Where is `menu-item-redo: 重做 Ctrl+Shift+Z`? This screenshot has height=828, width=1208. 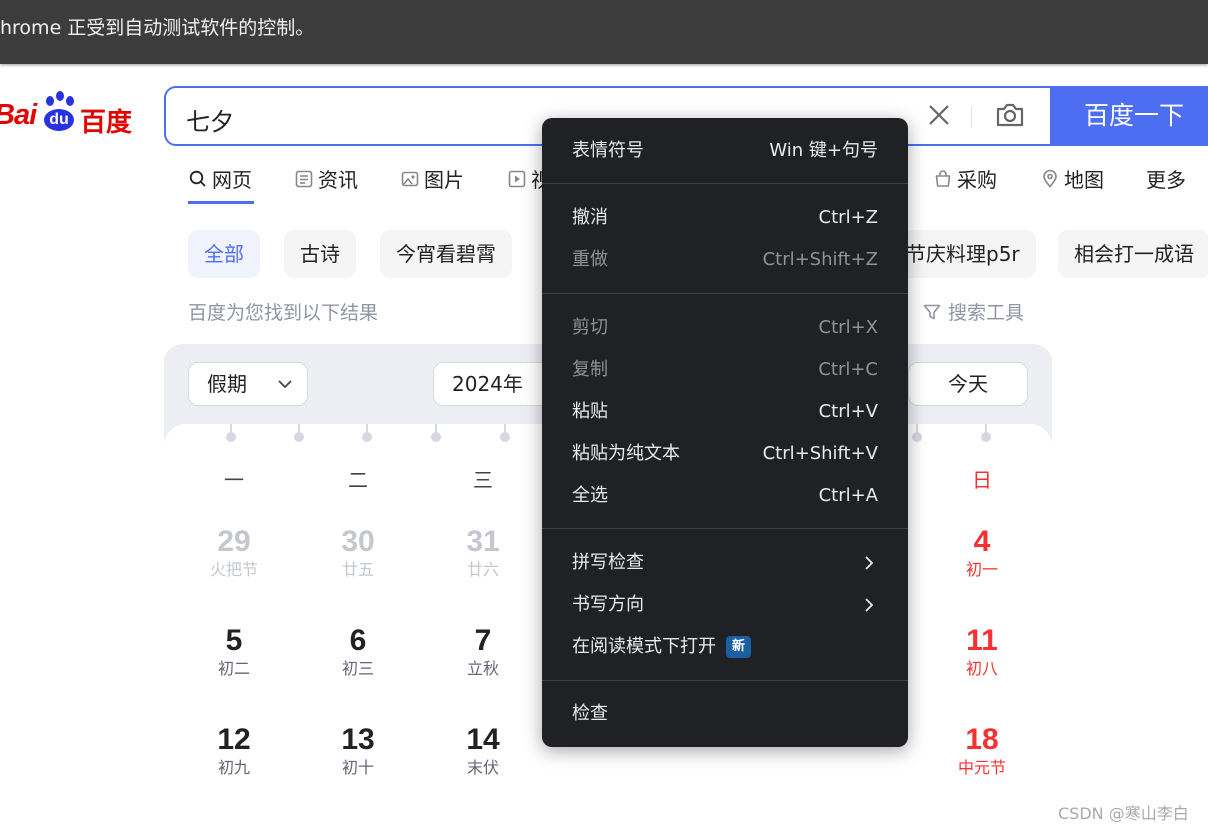 menu-item-redo: 重做 Ctrl+Shift+Z is located at coordinates (725, 260).